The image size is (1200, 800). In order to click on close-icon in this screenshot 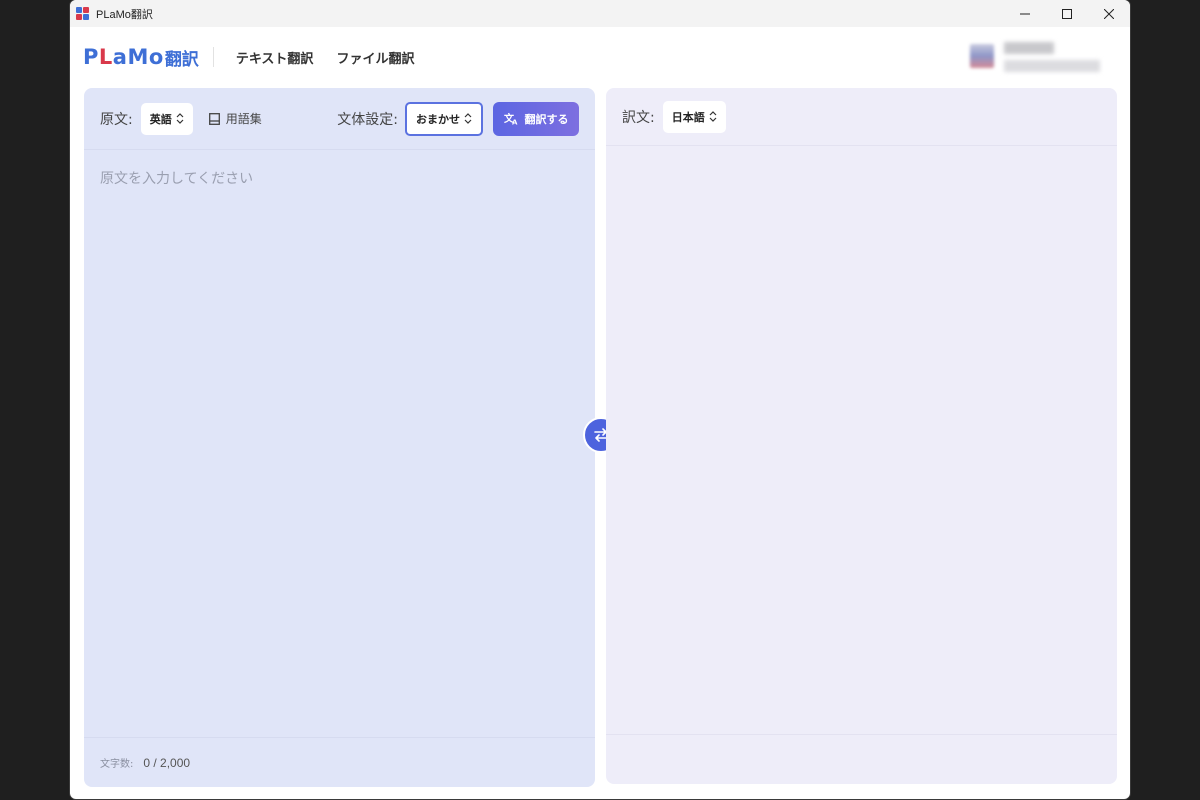, I will do `click(1109, 13)`.